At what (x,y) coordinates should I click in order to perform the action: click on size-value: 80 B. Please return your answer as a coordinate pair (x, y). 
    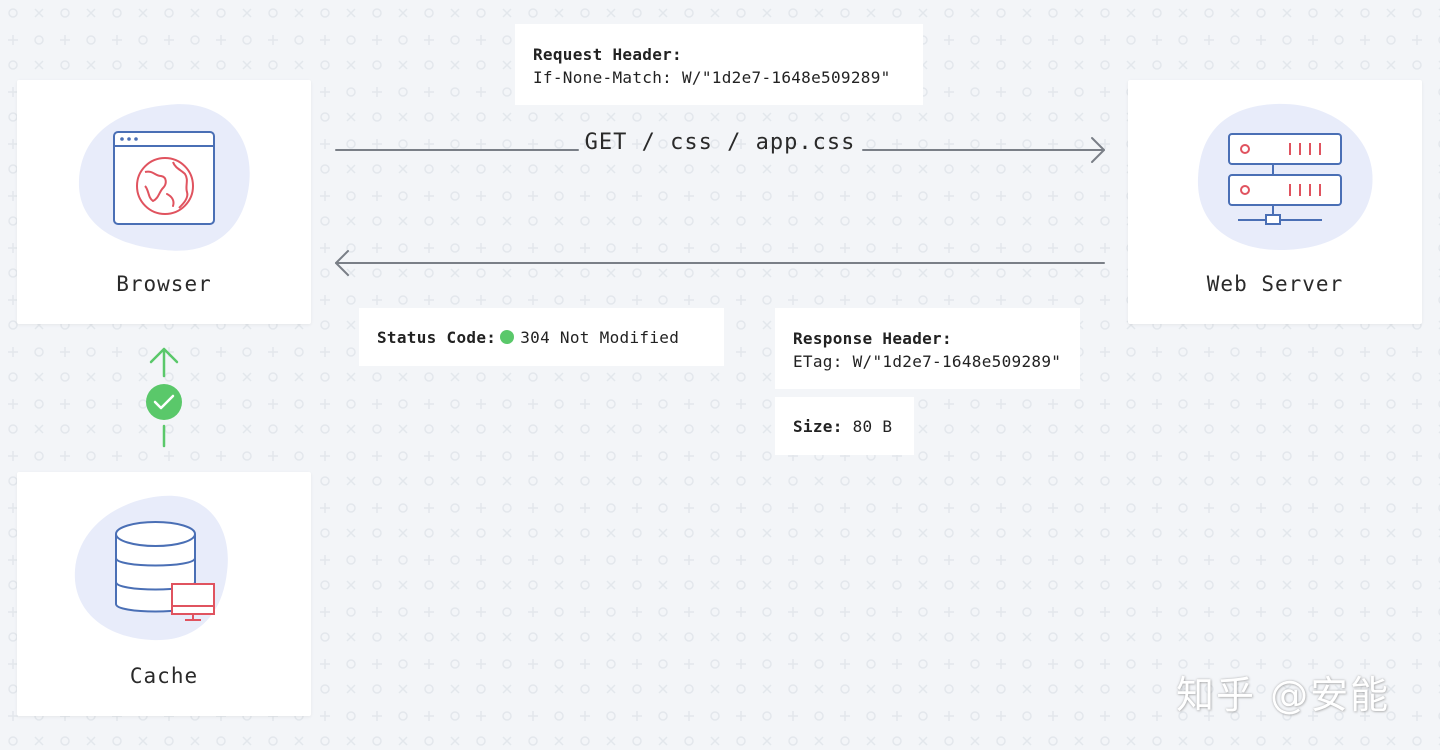
    Looking at the image, I should click on (872, 426).